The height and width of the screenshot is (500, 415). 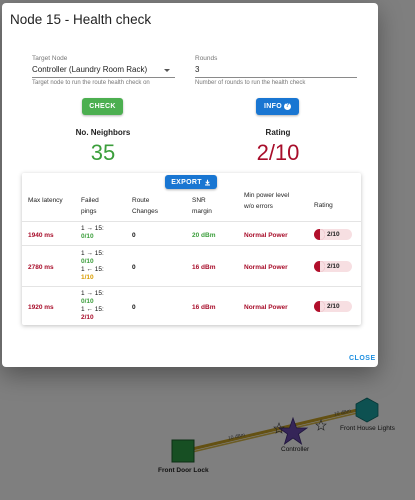 I want to click on header-rating: Rating, so click(x=323, y=205).